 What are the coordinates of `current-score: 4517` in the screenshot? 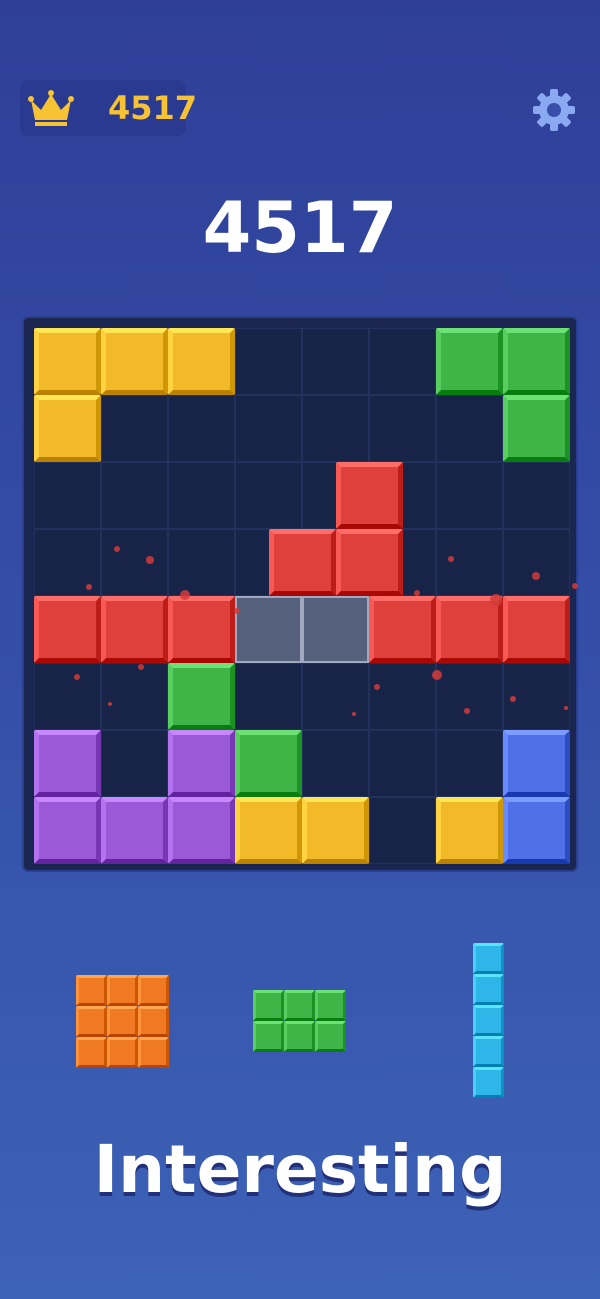 It's located at (300, 228).